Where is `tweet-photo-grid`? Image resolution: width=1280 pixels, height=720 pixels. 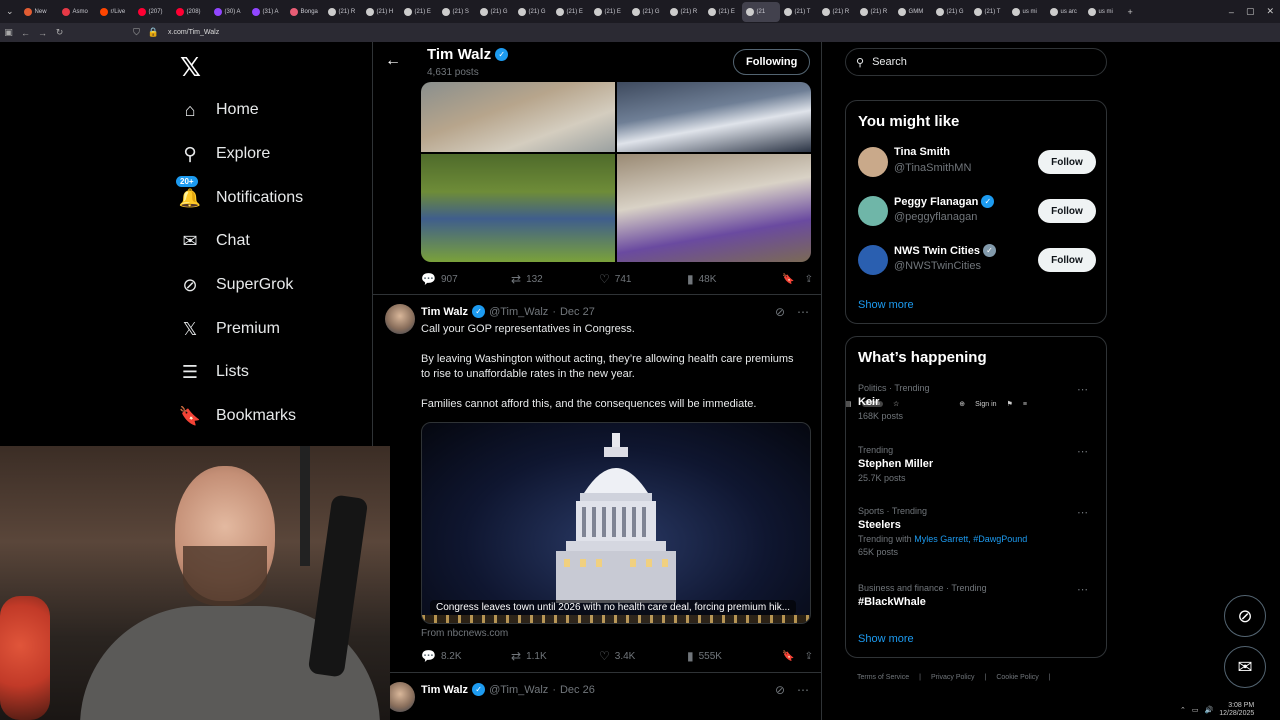
tweet-photo-grid is located at coordinates (616, 172).